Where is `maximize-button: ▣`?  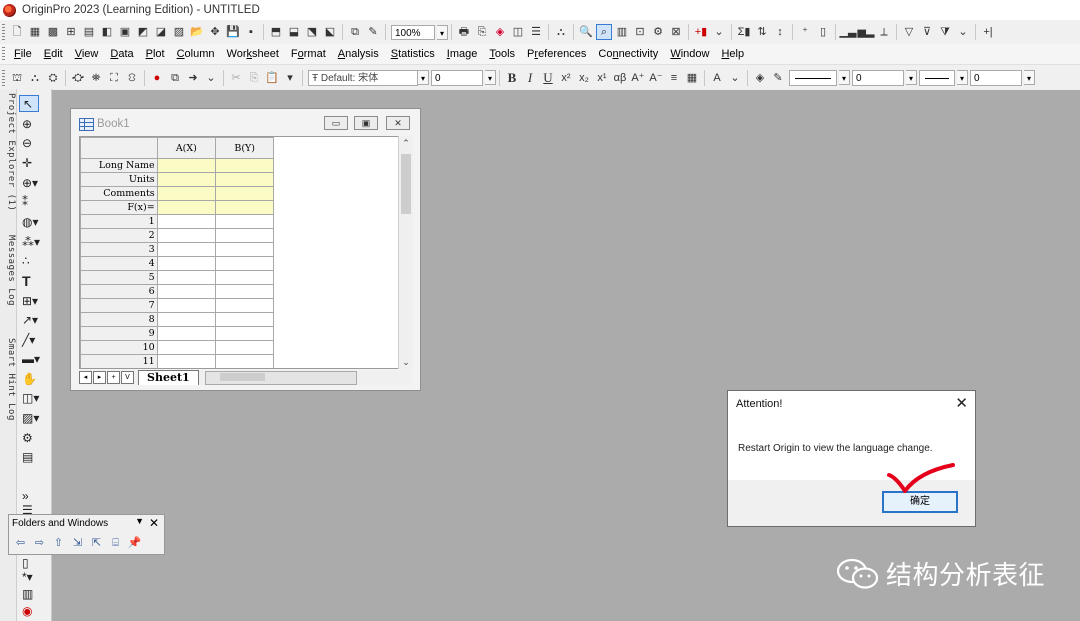 maximize-button: ▣ is located at coordinates (366, 123).